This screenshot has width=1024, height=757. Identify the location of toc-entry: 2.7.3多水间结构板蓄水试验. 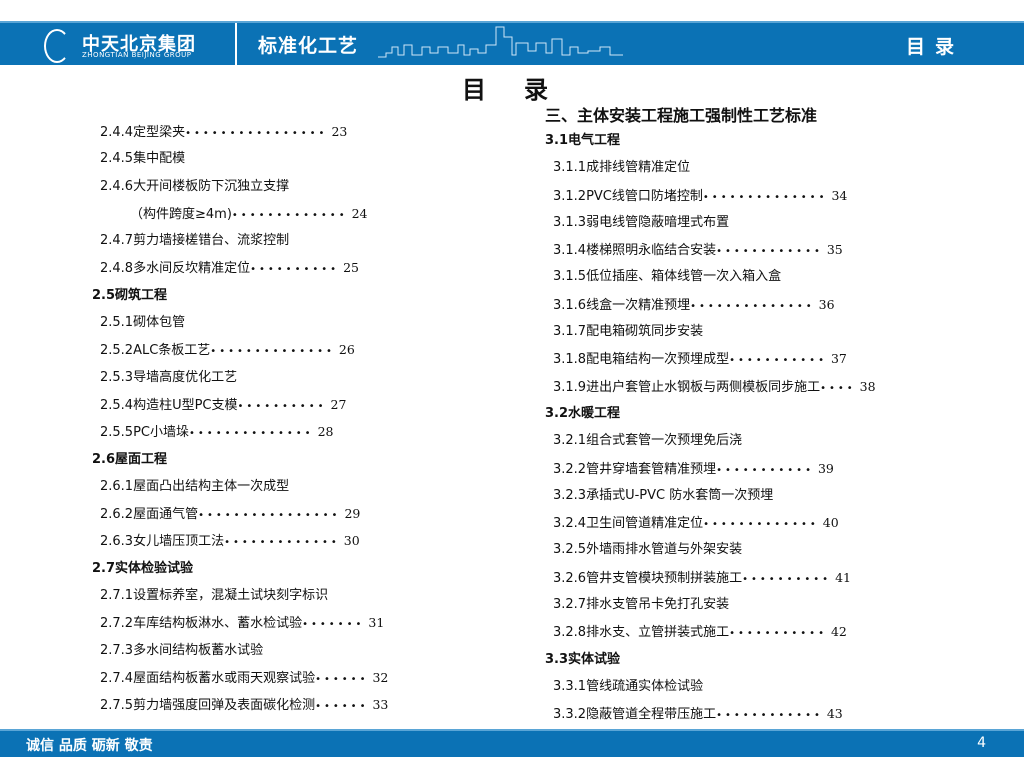
(244, 650).